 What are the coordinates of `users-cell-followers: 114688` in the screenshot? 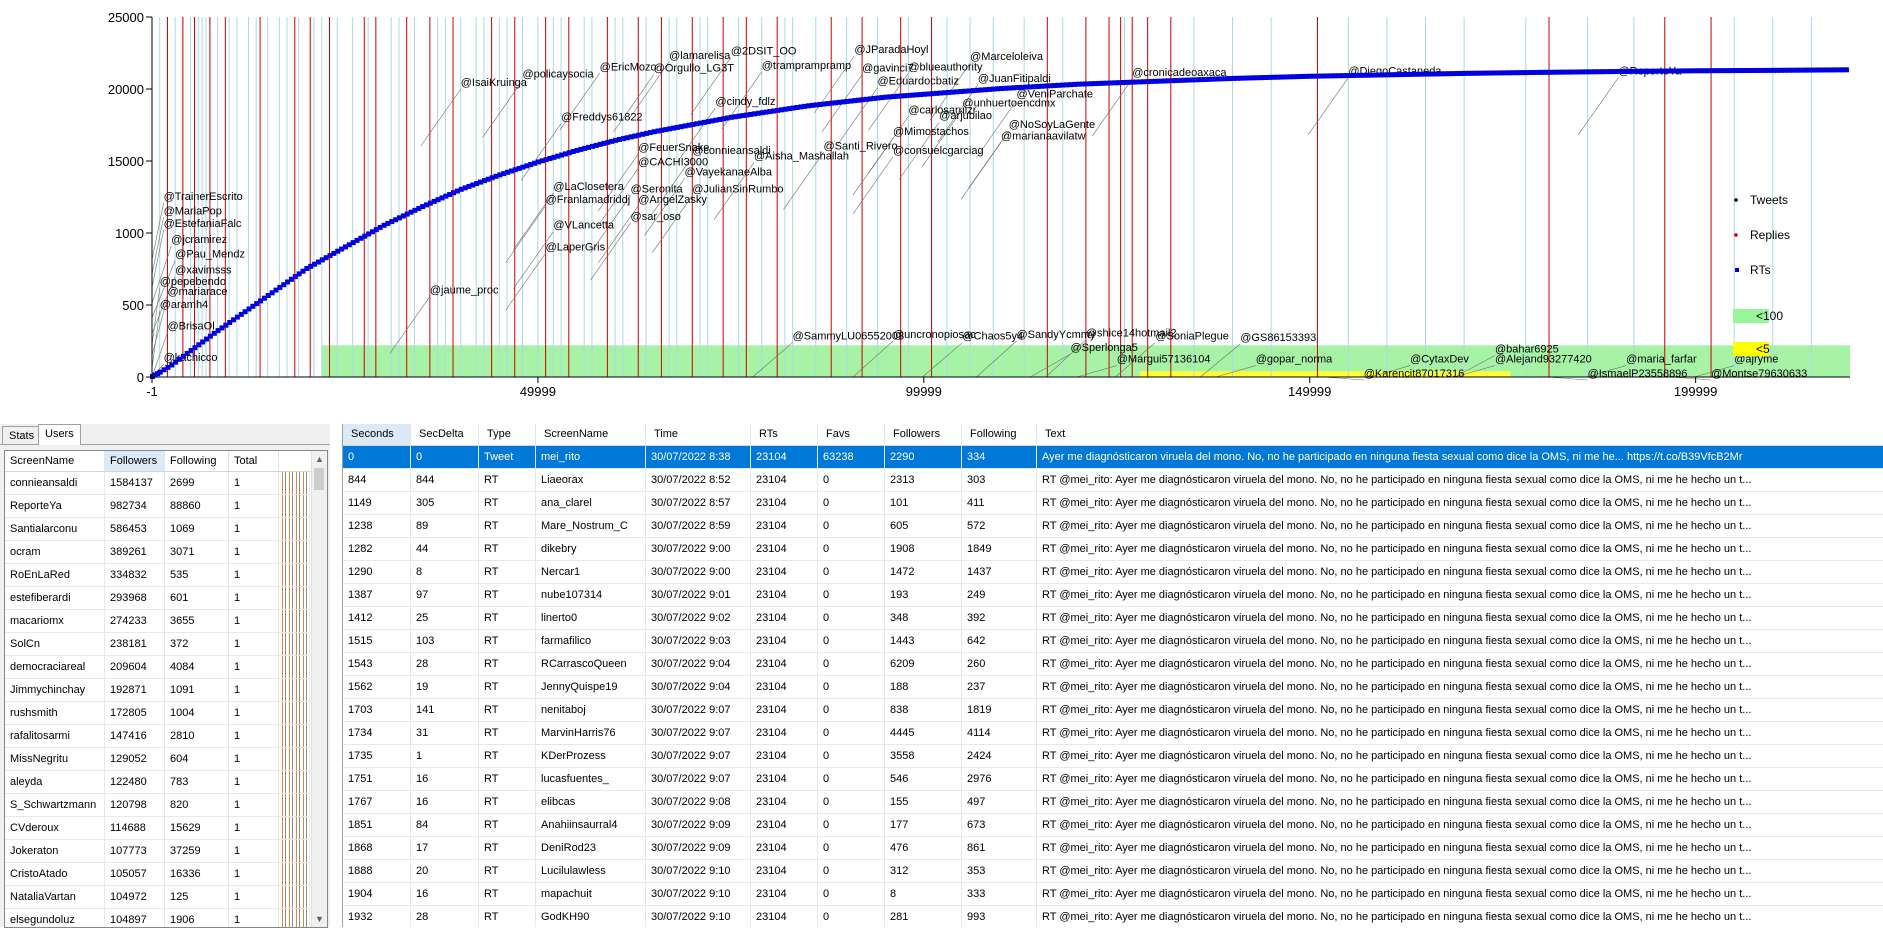 It's located at (135, 828).